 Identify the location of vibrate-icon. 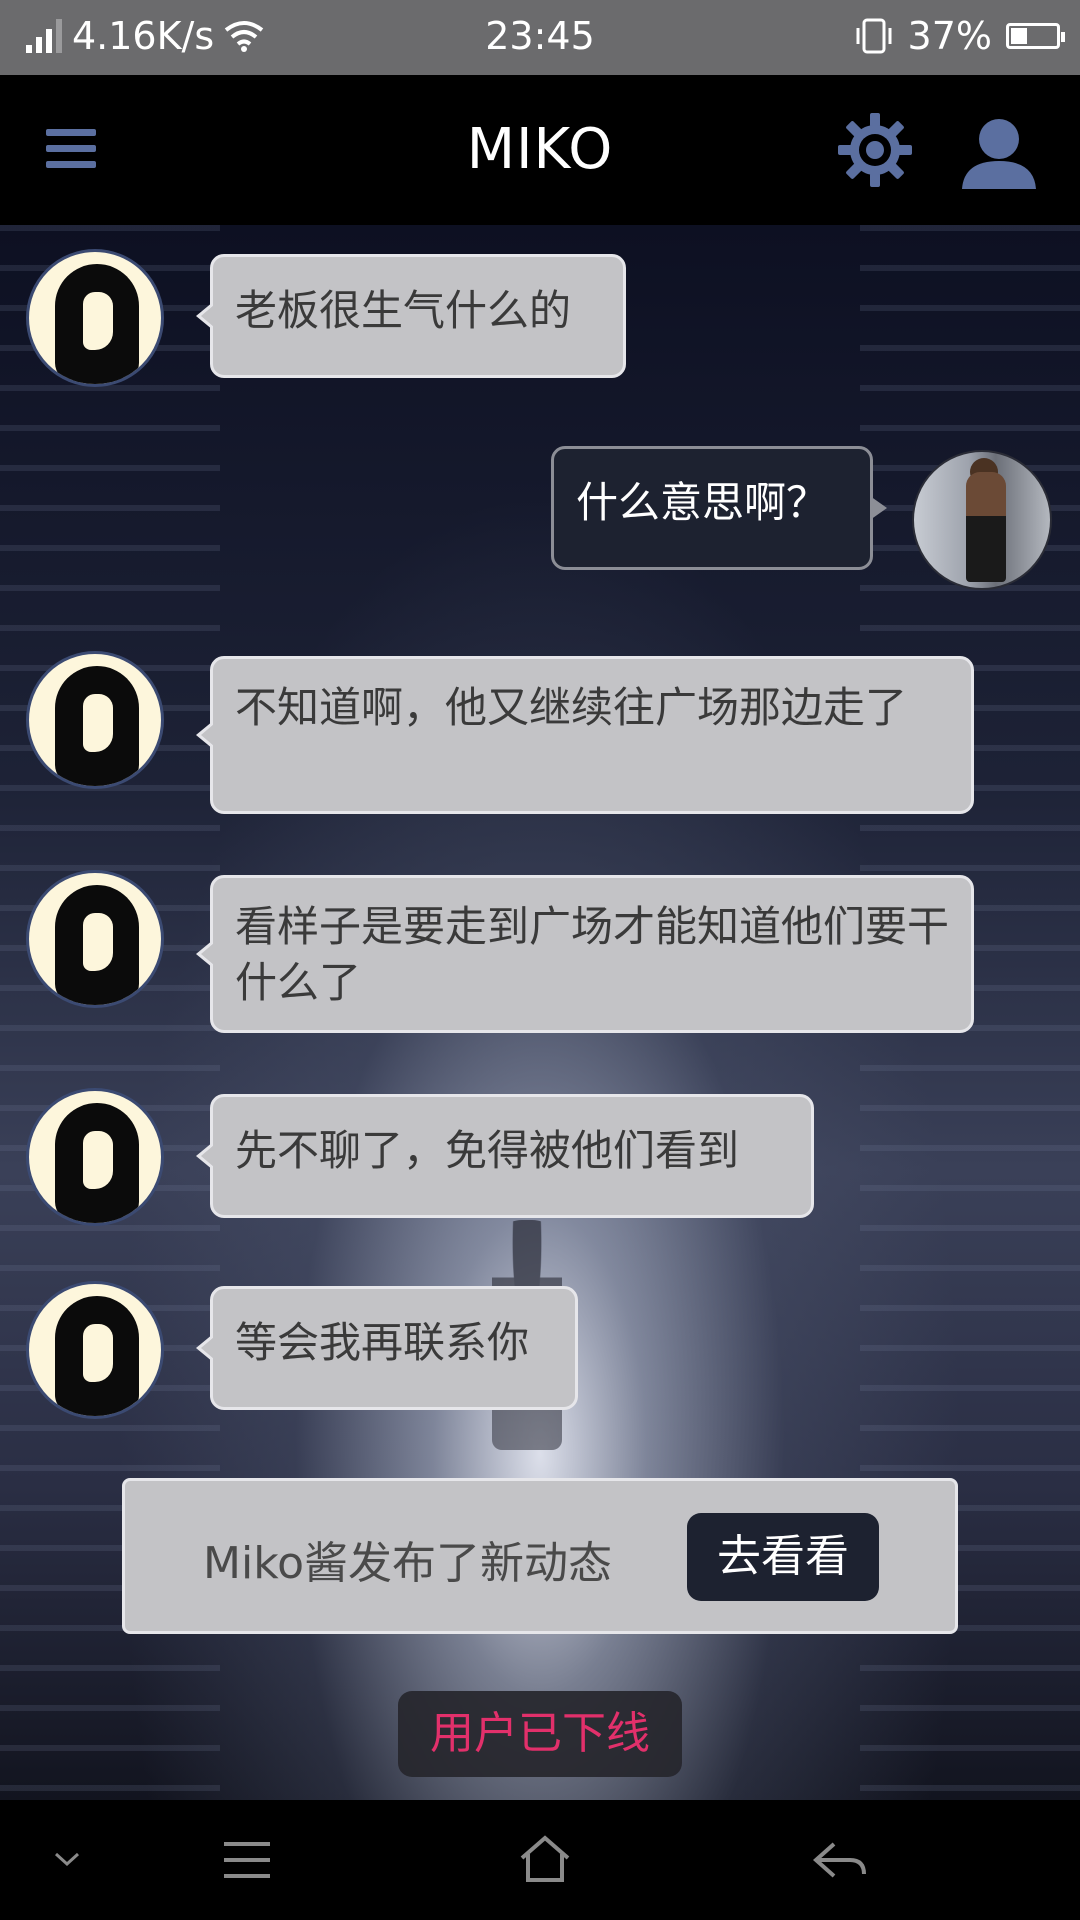
(874, 36).